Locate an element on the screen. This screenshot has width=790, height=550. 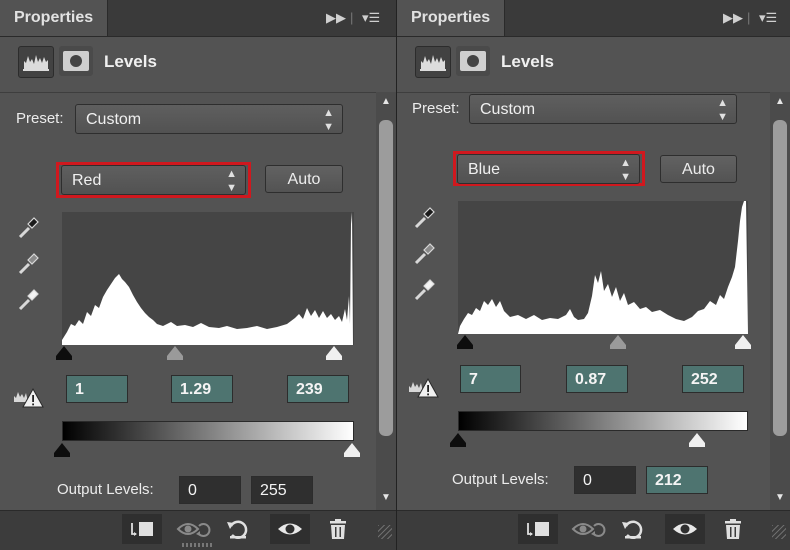
resize-grip is located at coordinates (197, 545).